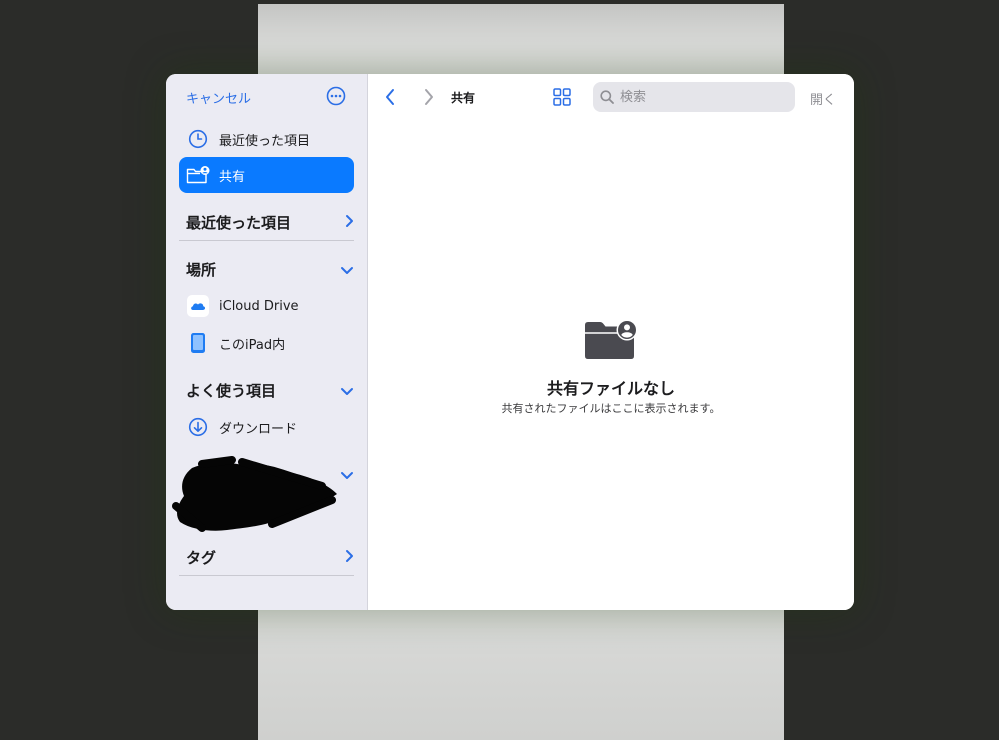 This screenshot has height=740, width=999. I want to click on grid-view-icon, so click(562, 99).